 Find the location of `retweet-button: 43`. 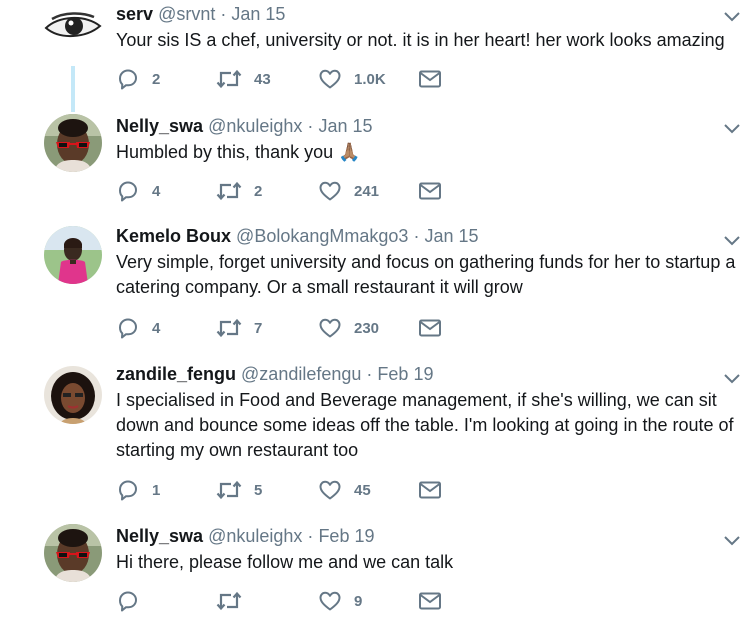

retweet-button: 43 is located at coordinates (243, 79).